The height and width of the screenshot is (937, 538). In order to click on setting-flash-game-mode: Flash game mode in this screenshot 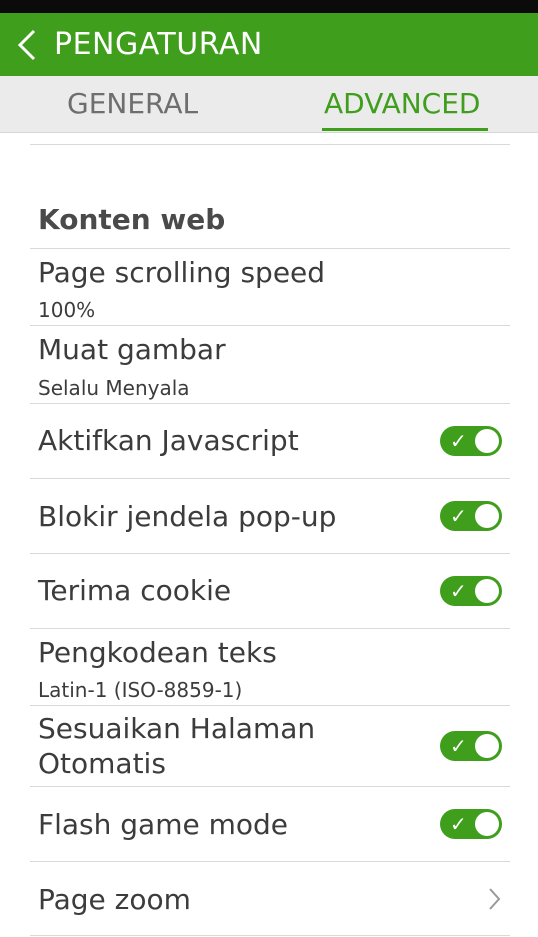, I will do `click(270, 824)`.